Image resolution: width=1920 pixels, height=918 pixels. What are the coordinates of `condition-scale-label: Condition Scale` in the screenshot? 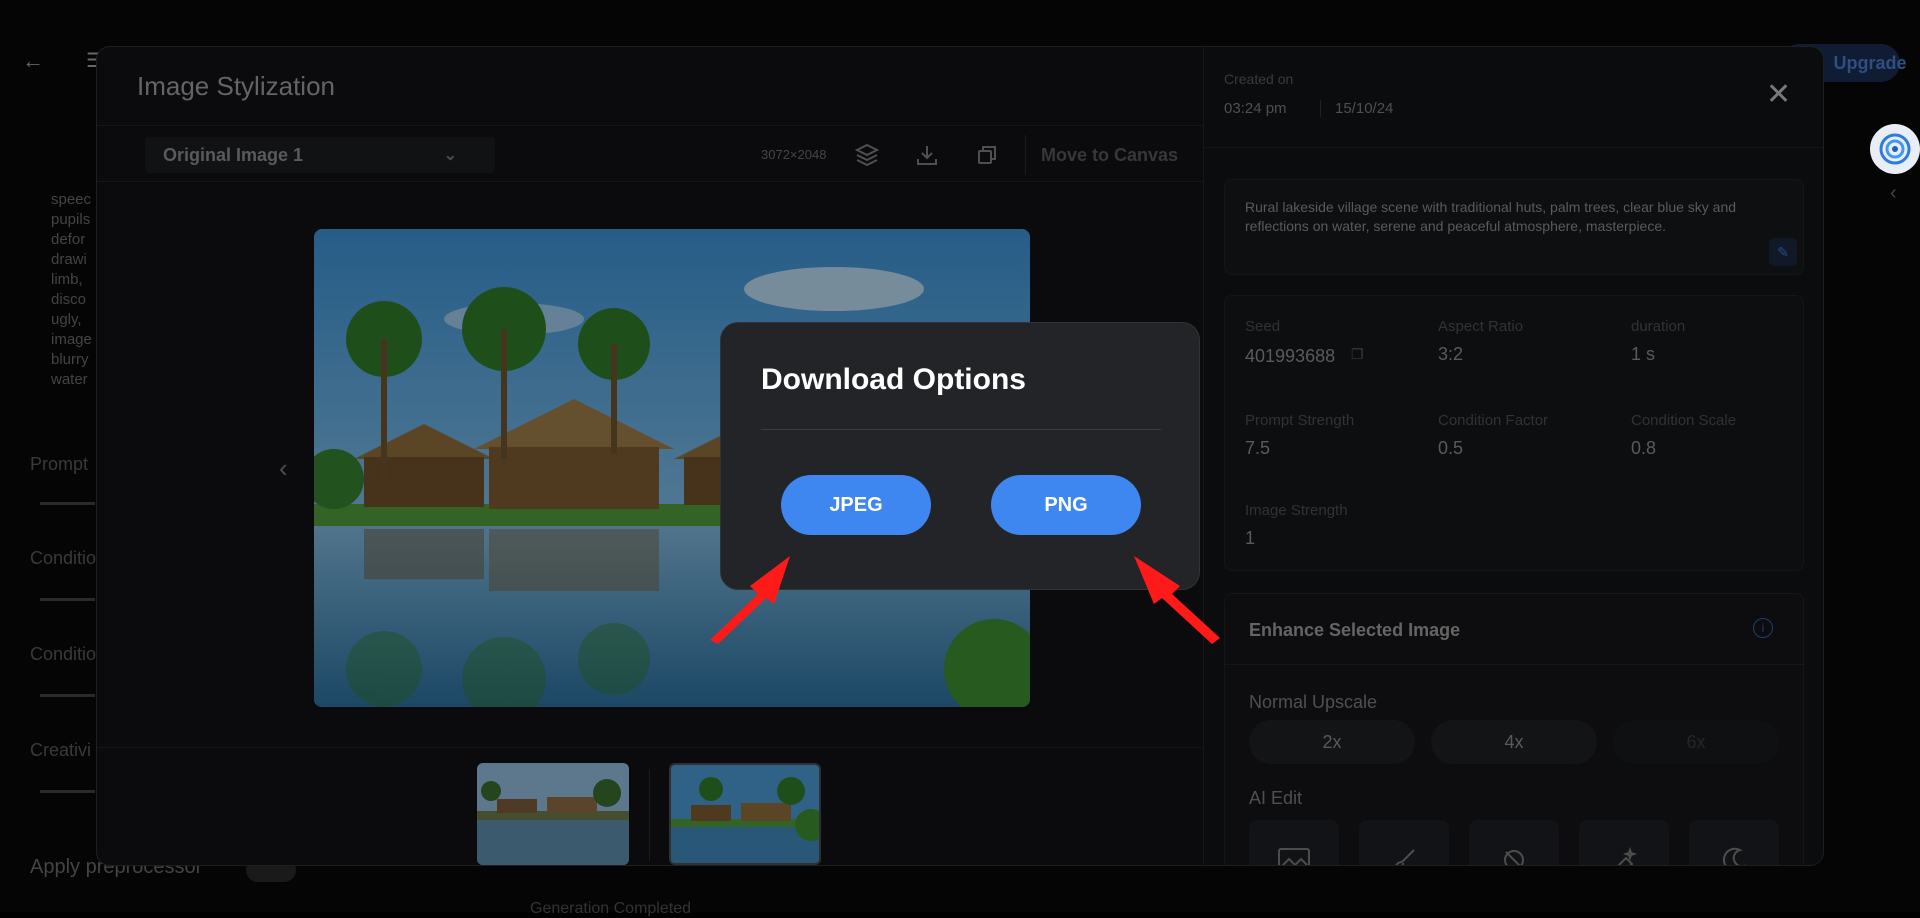 It's located at (1683, 420).